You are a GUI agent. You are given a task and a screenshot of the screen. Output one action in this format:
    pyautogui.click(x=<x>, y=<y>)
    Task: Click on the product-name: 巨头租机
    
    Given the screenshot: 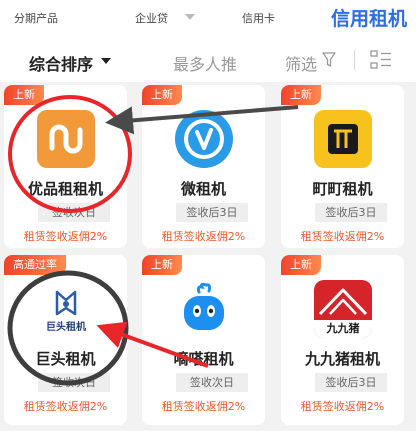 What is the action you would take?
    pyautogui.click(x=65, y=359)
    